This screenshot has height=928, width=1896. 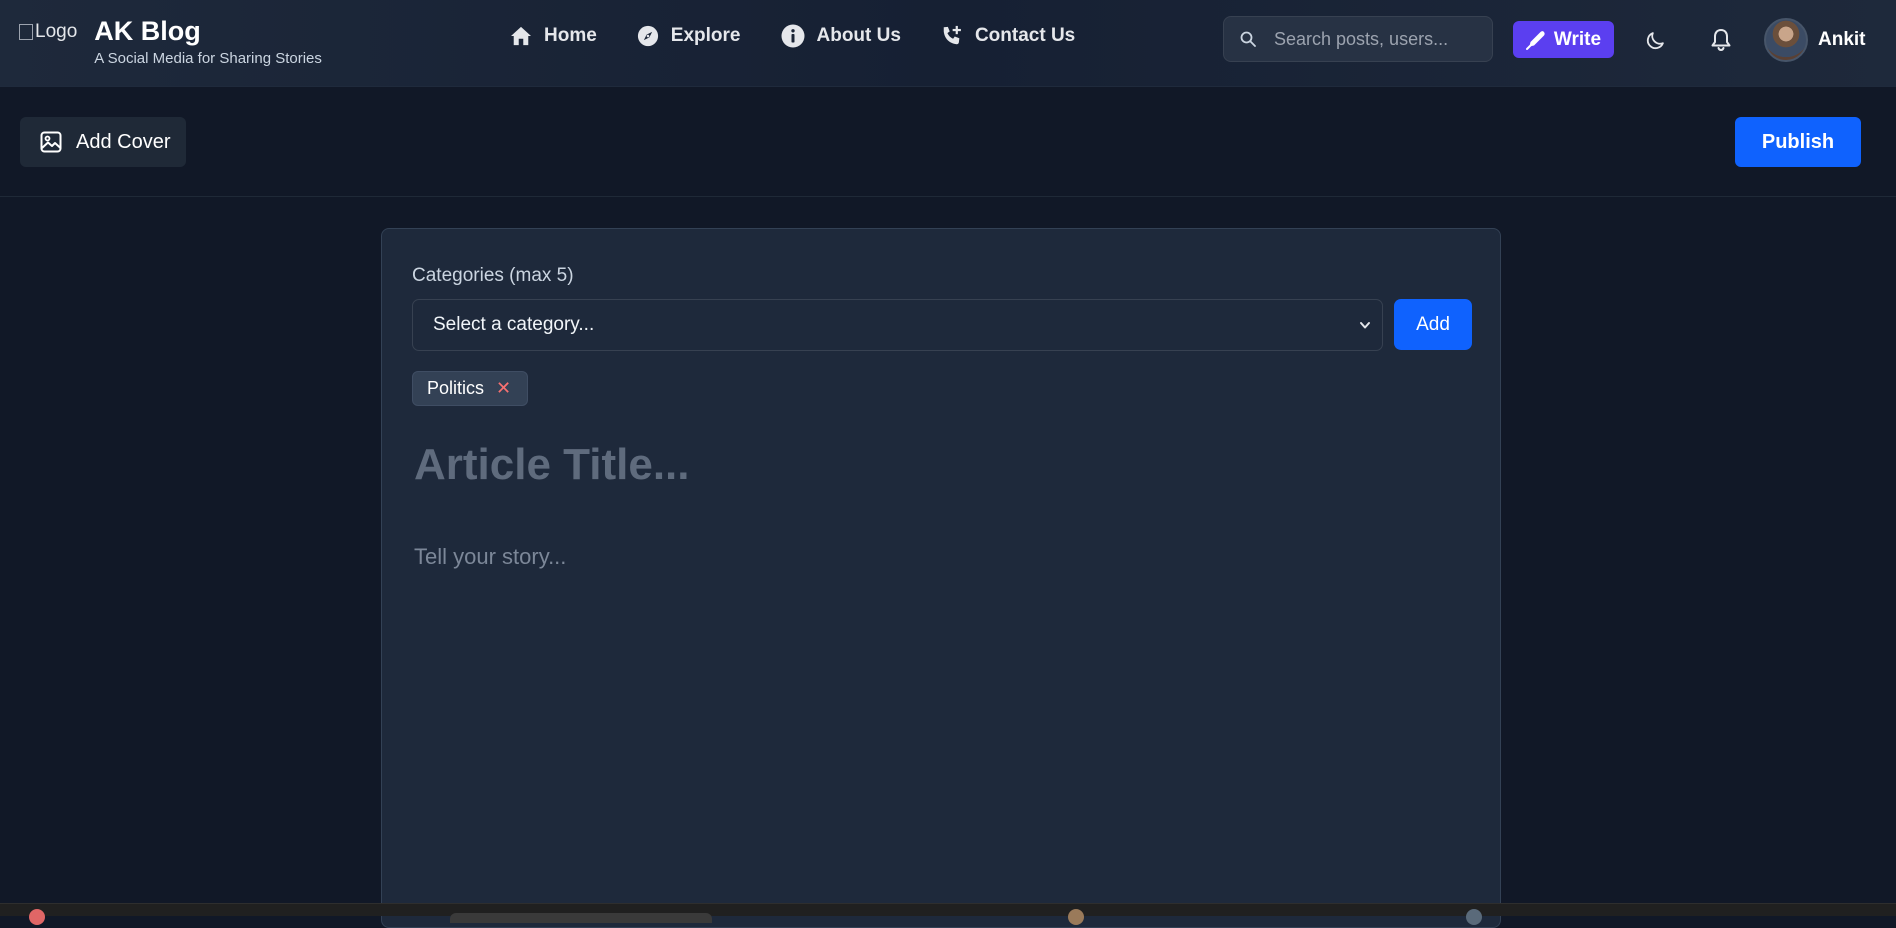 What do you see at coordinates (1815, 40) in the screenshot?
I see `user-menu: Ankit` at bounding box center [1815, 40].